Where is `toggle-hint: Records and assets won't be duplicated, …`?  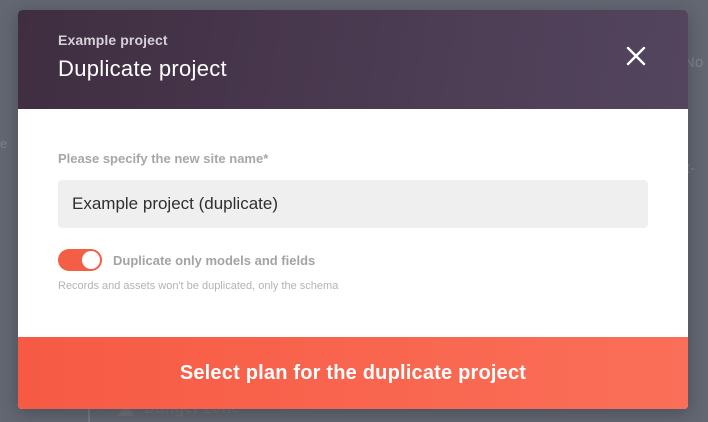
toggle-hint: Records and assets won't be duplicated, … is located at coordinates (198, 286).